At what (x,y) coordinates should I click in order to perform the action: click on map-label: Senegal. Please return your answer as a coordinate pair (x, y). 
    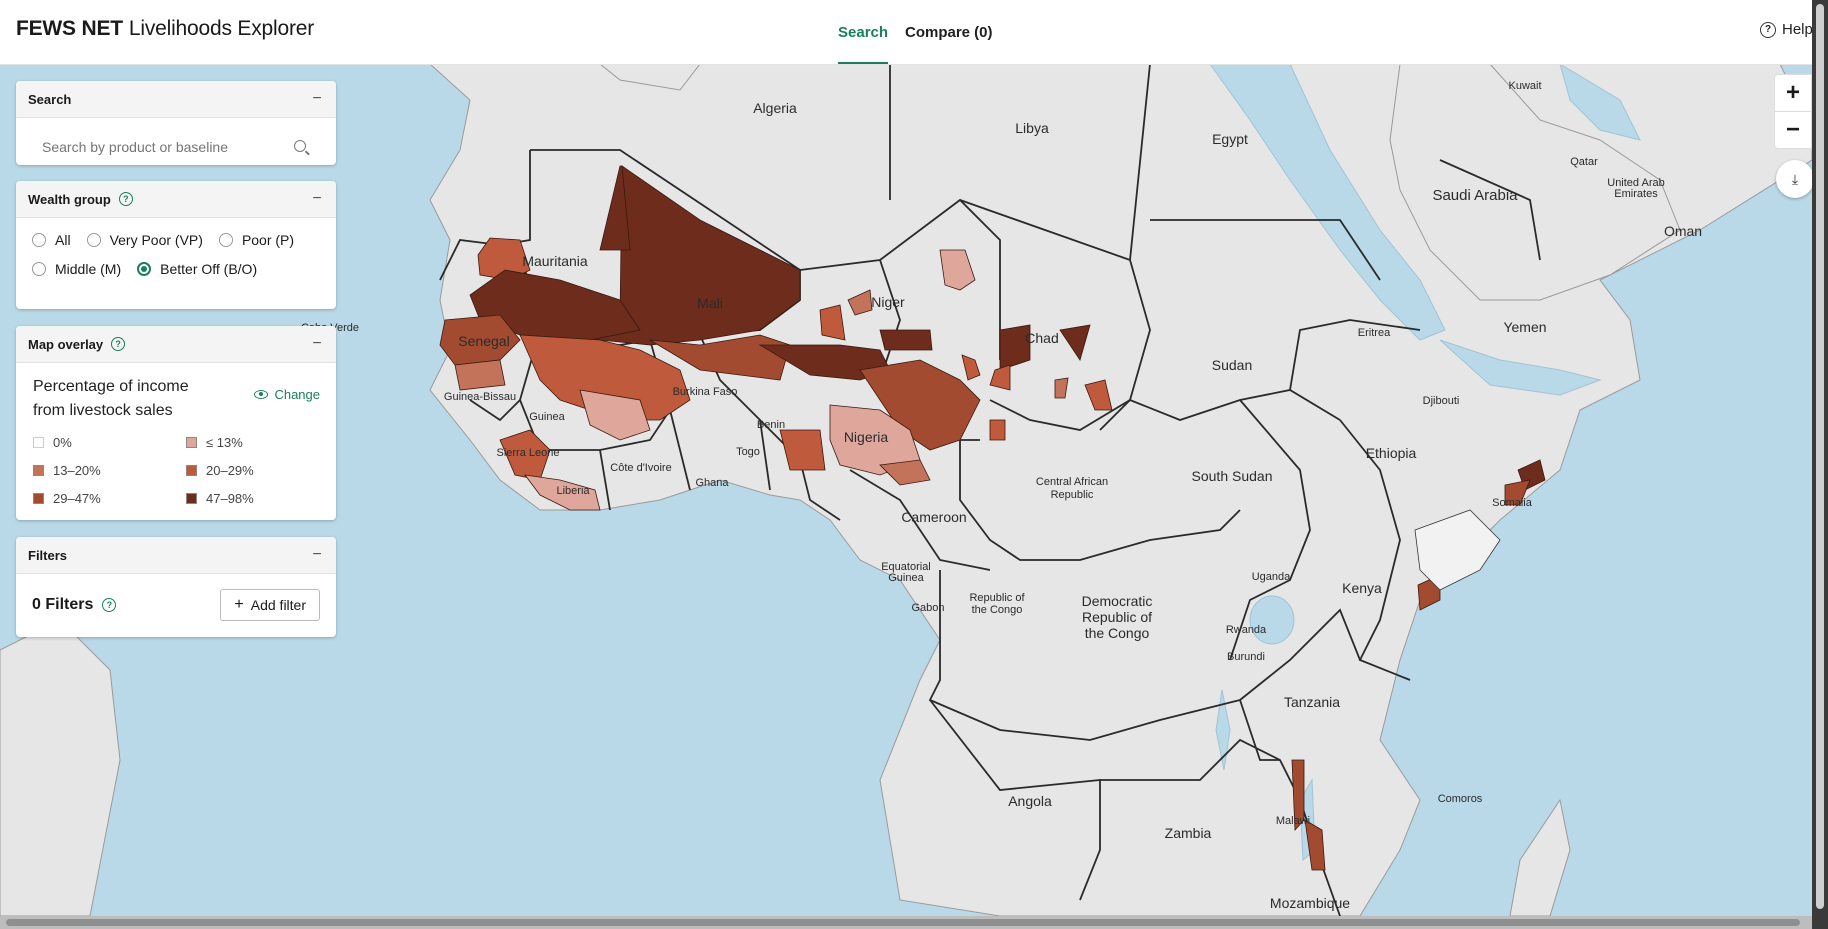
    Looking at the image, I should click on (483, 341).